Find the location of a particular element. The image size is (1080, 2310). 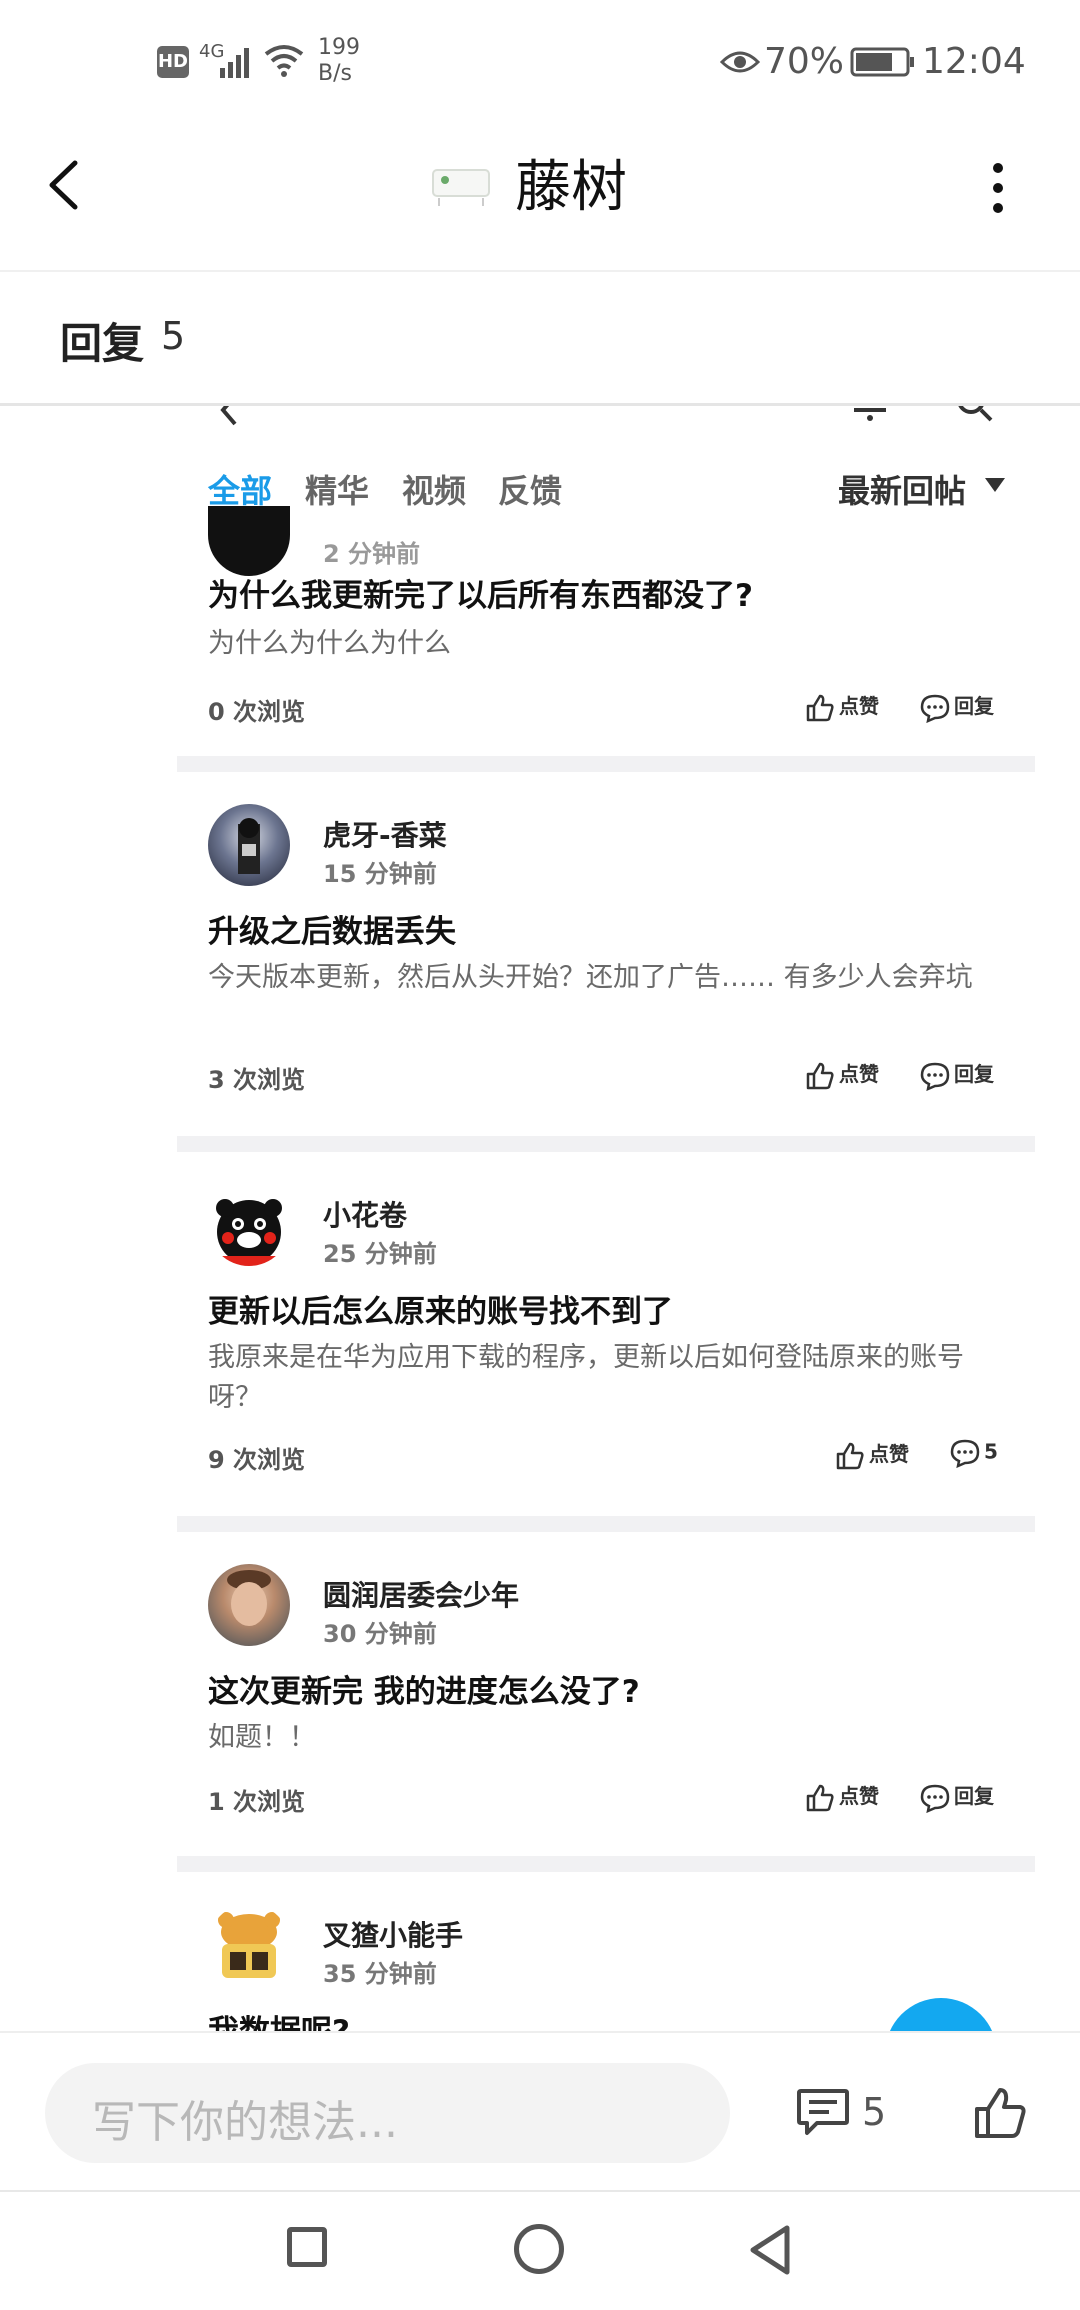

forum-logo-icon is located at coordinates (461, 187).